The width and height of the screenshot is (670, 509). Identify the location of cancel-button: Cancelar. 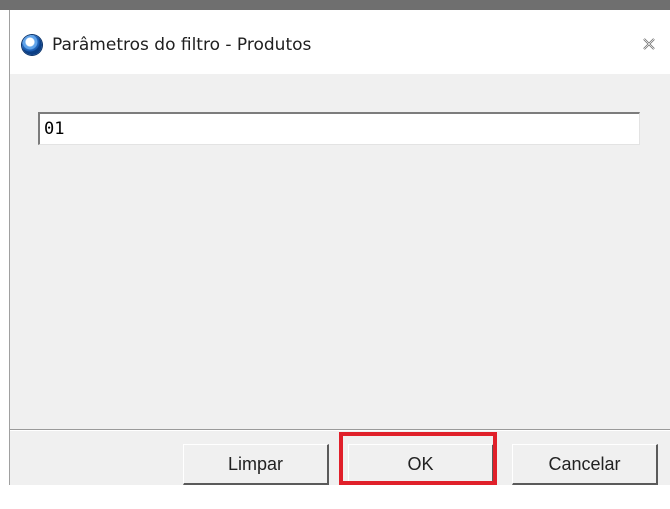
(585, 464).